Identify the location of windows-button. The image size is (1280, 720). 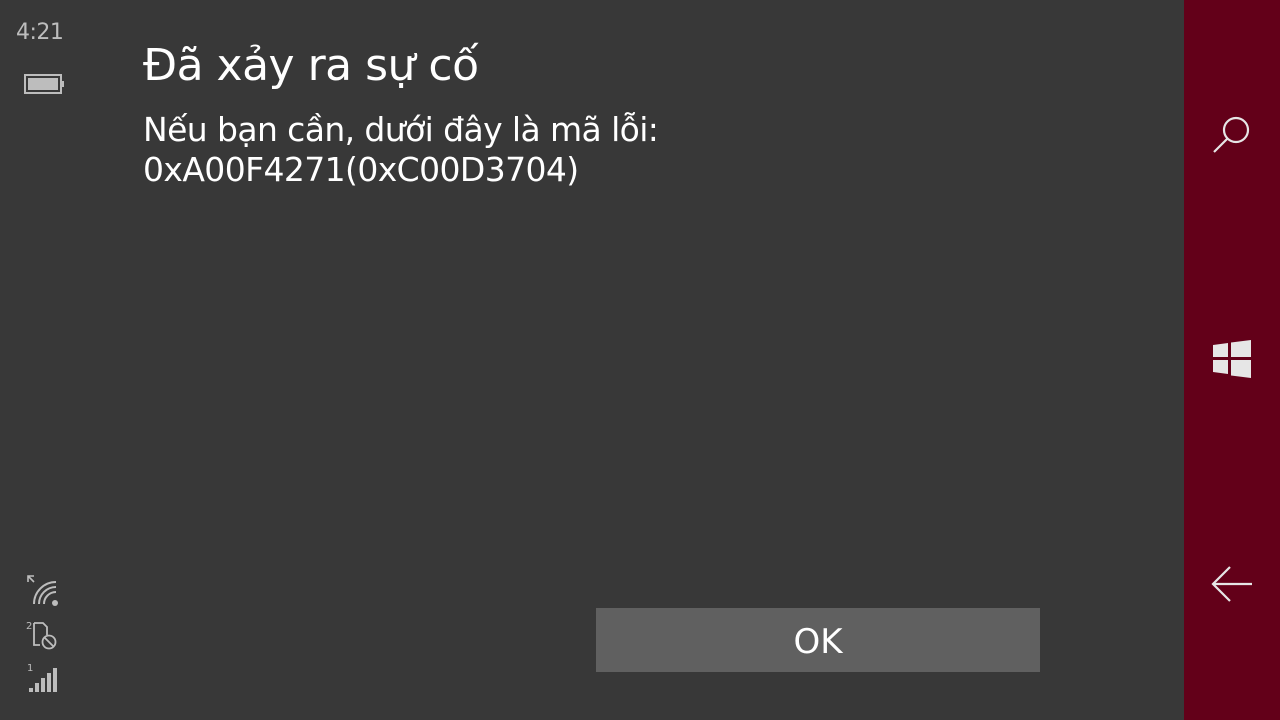
(1232, 359).